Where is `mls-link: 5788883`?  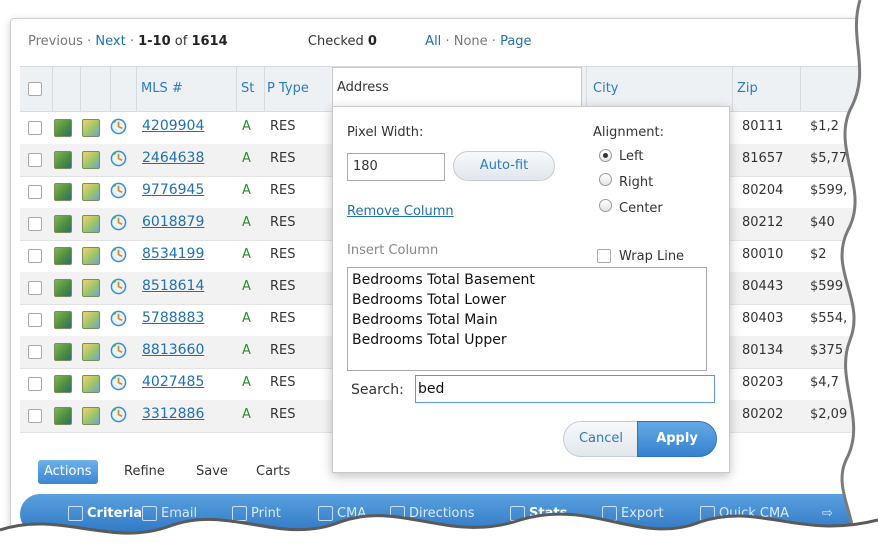
mls-link: 5788883 is located at coordinates (173, 318).